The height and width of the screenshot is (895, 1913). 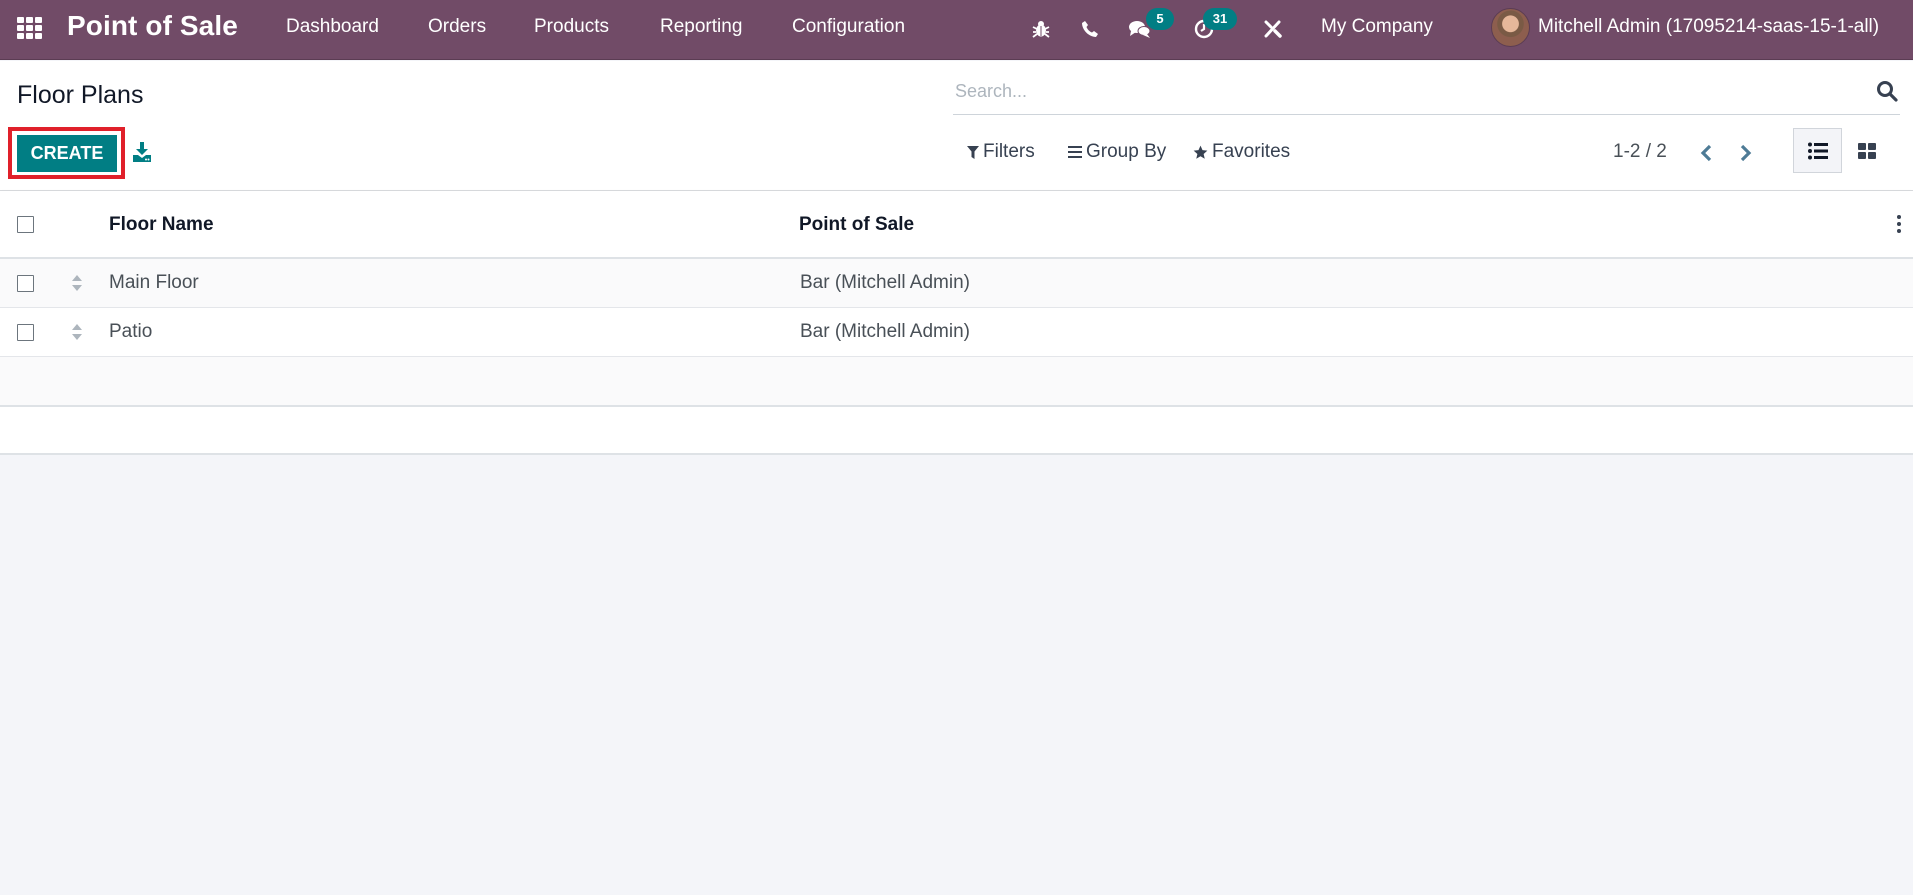 What do you see at coordinates (1075, 152) in the screenshot?
I see `bars-icon` at bounding box center [1075, 152].